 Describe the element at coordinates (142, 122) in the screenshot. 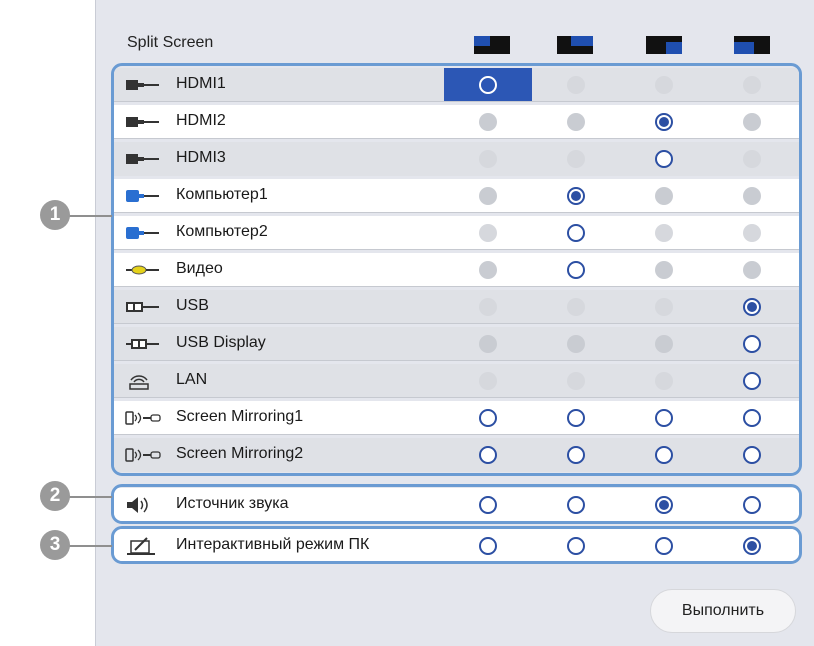

I see `hdmi-icon` at that location.